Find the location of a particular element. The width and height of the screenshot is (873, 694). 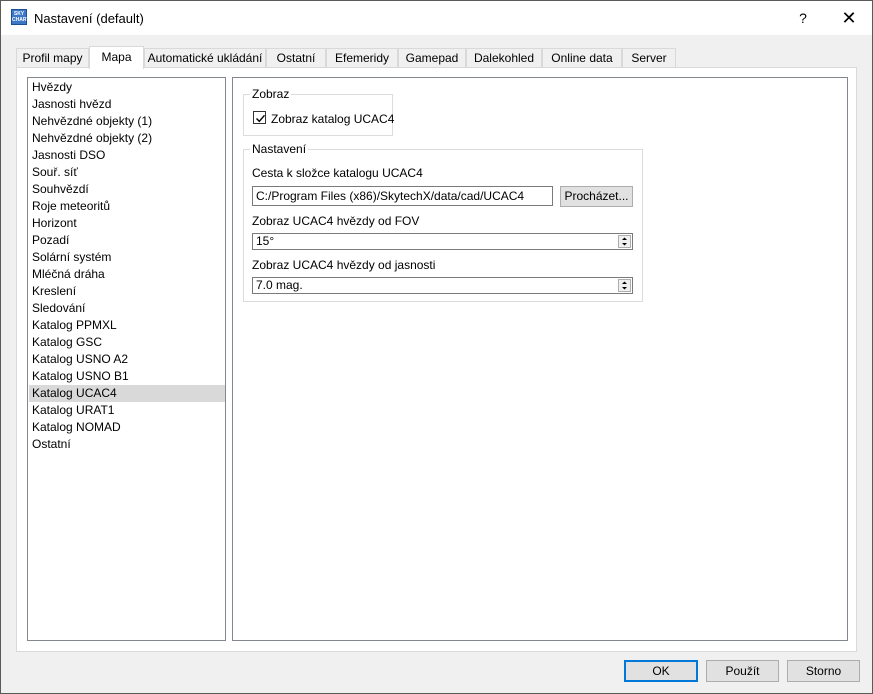

checkmark-icon is located at coordinates (261, 118).